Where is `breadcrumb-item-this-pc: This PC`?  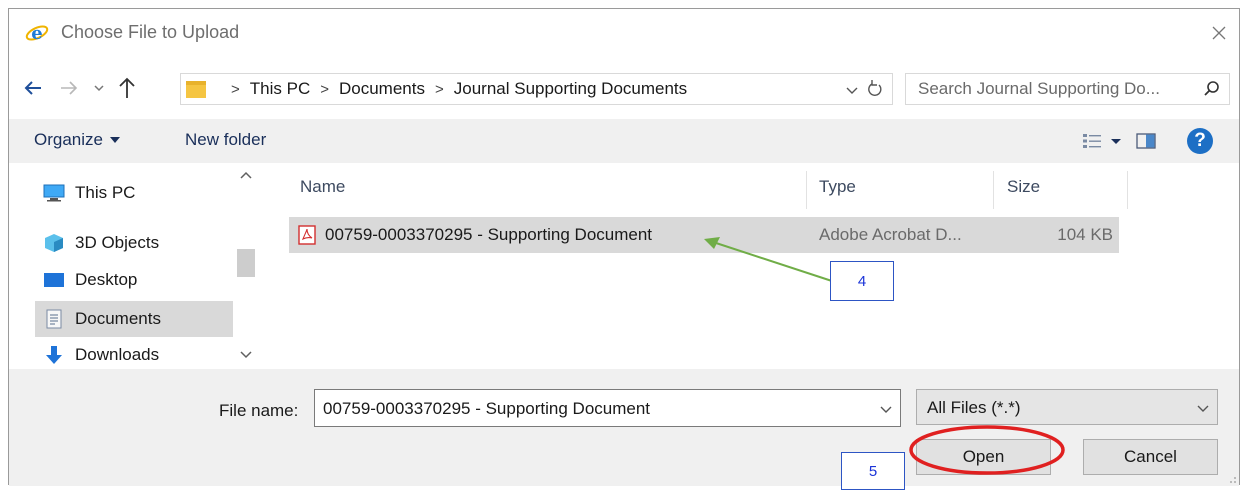
breadcrumb-item-this-pc: This PC is located at coordinates (280, 89).